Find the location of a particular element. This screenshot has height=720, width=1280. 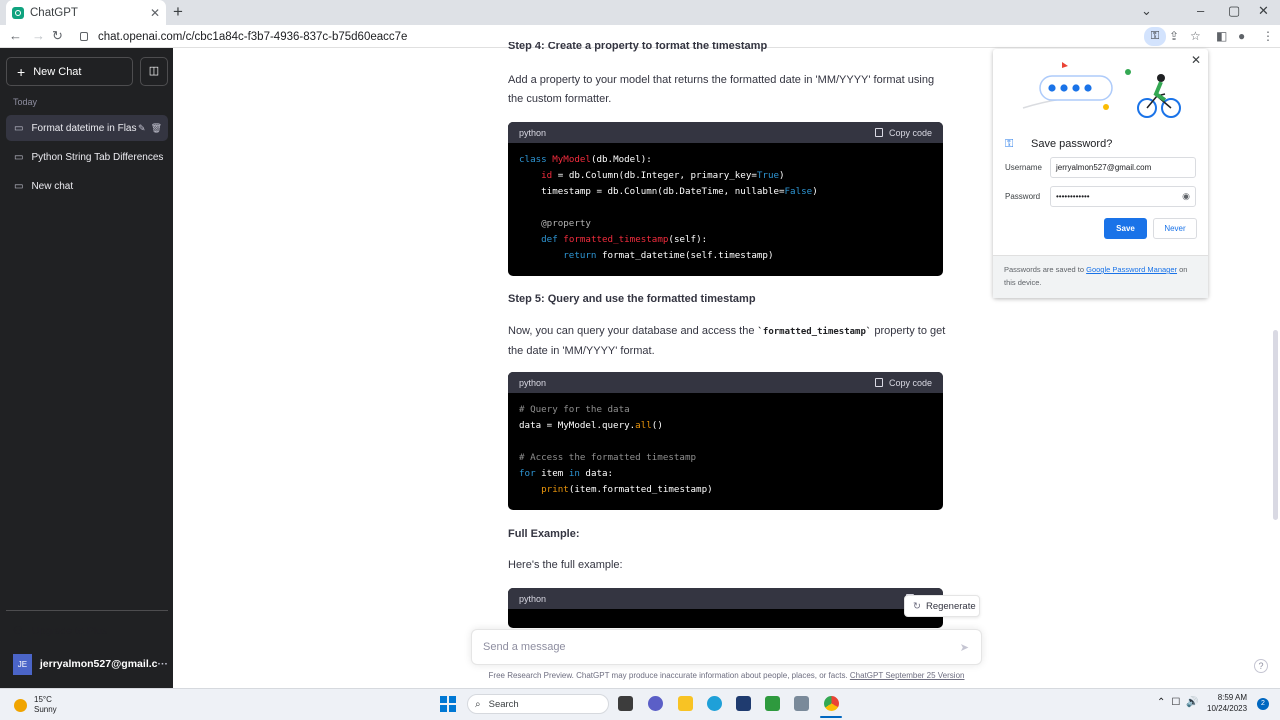

help-icon: ? is located at coordinates (1261, 666).